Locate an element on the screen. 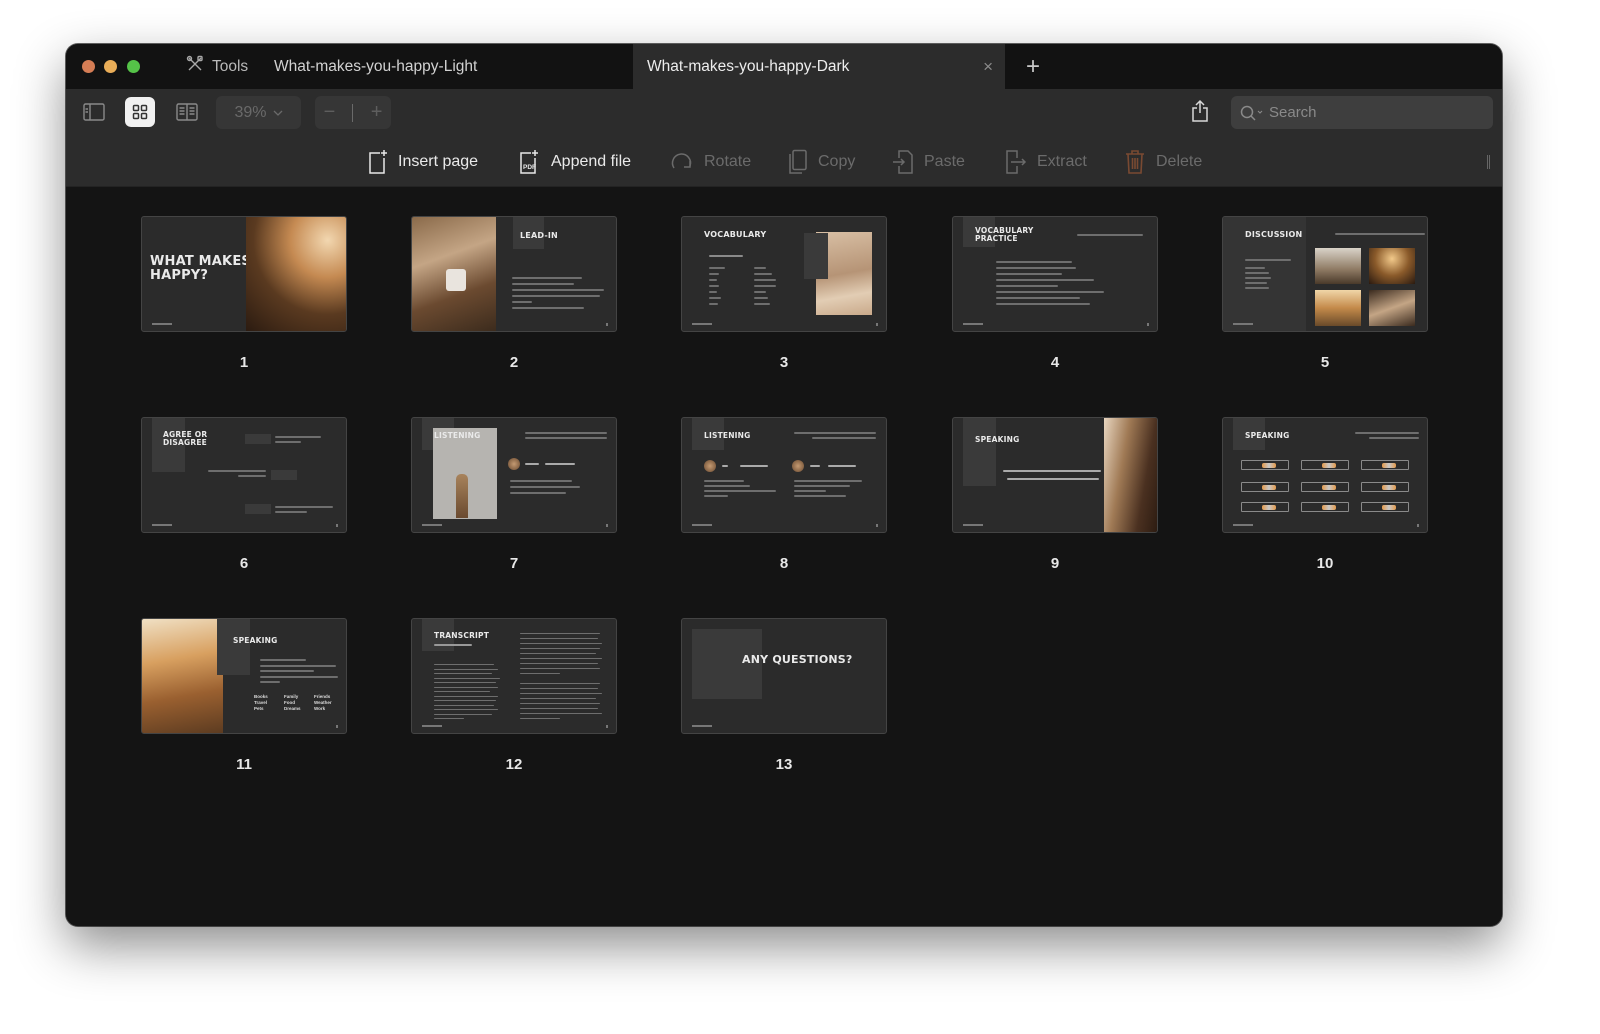 The image size is (1600, 1034). paste-icon is located at coordinates (903, 162).